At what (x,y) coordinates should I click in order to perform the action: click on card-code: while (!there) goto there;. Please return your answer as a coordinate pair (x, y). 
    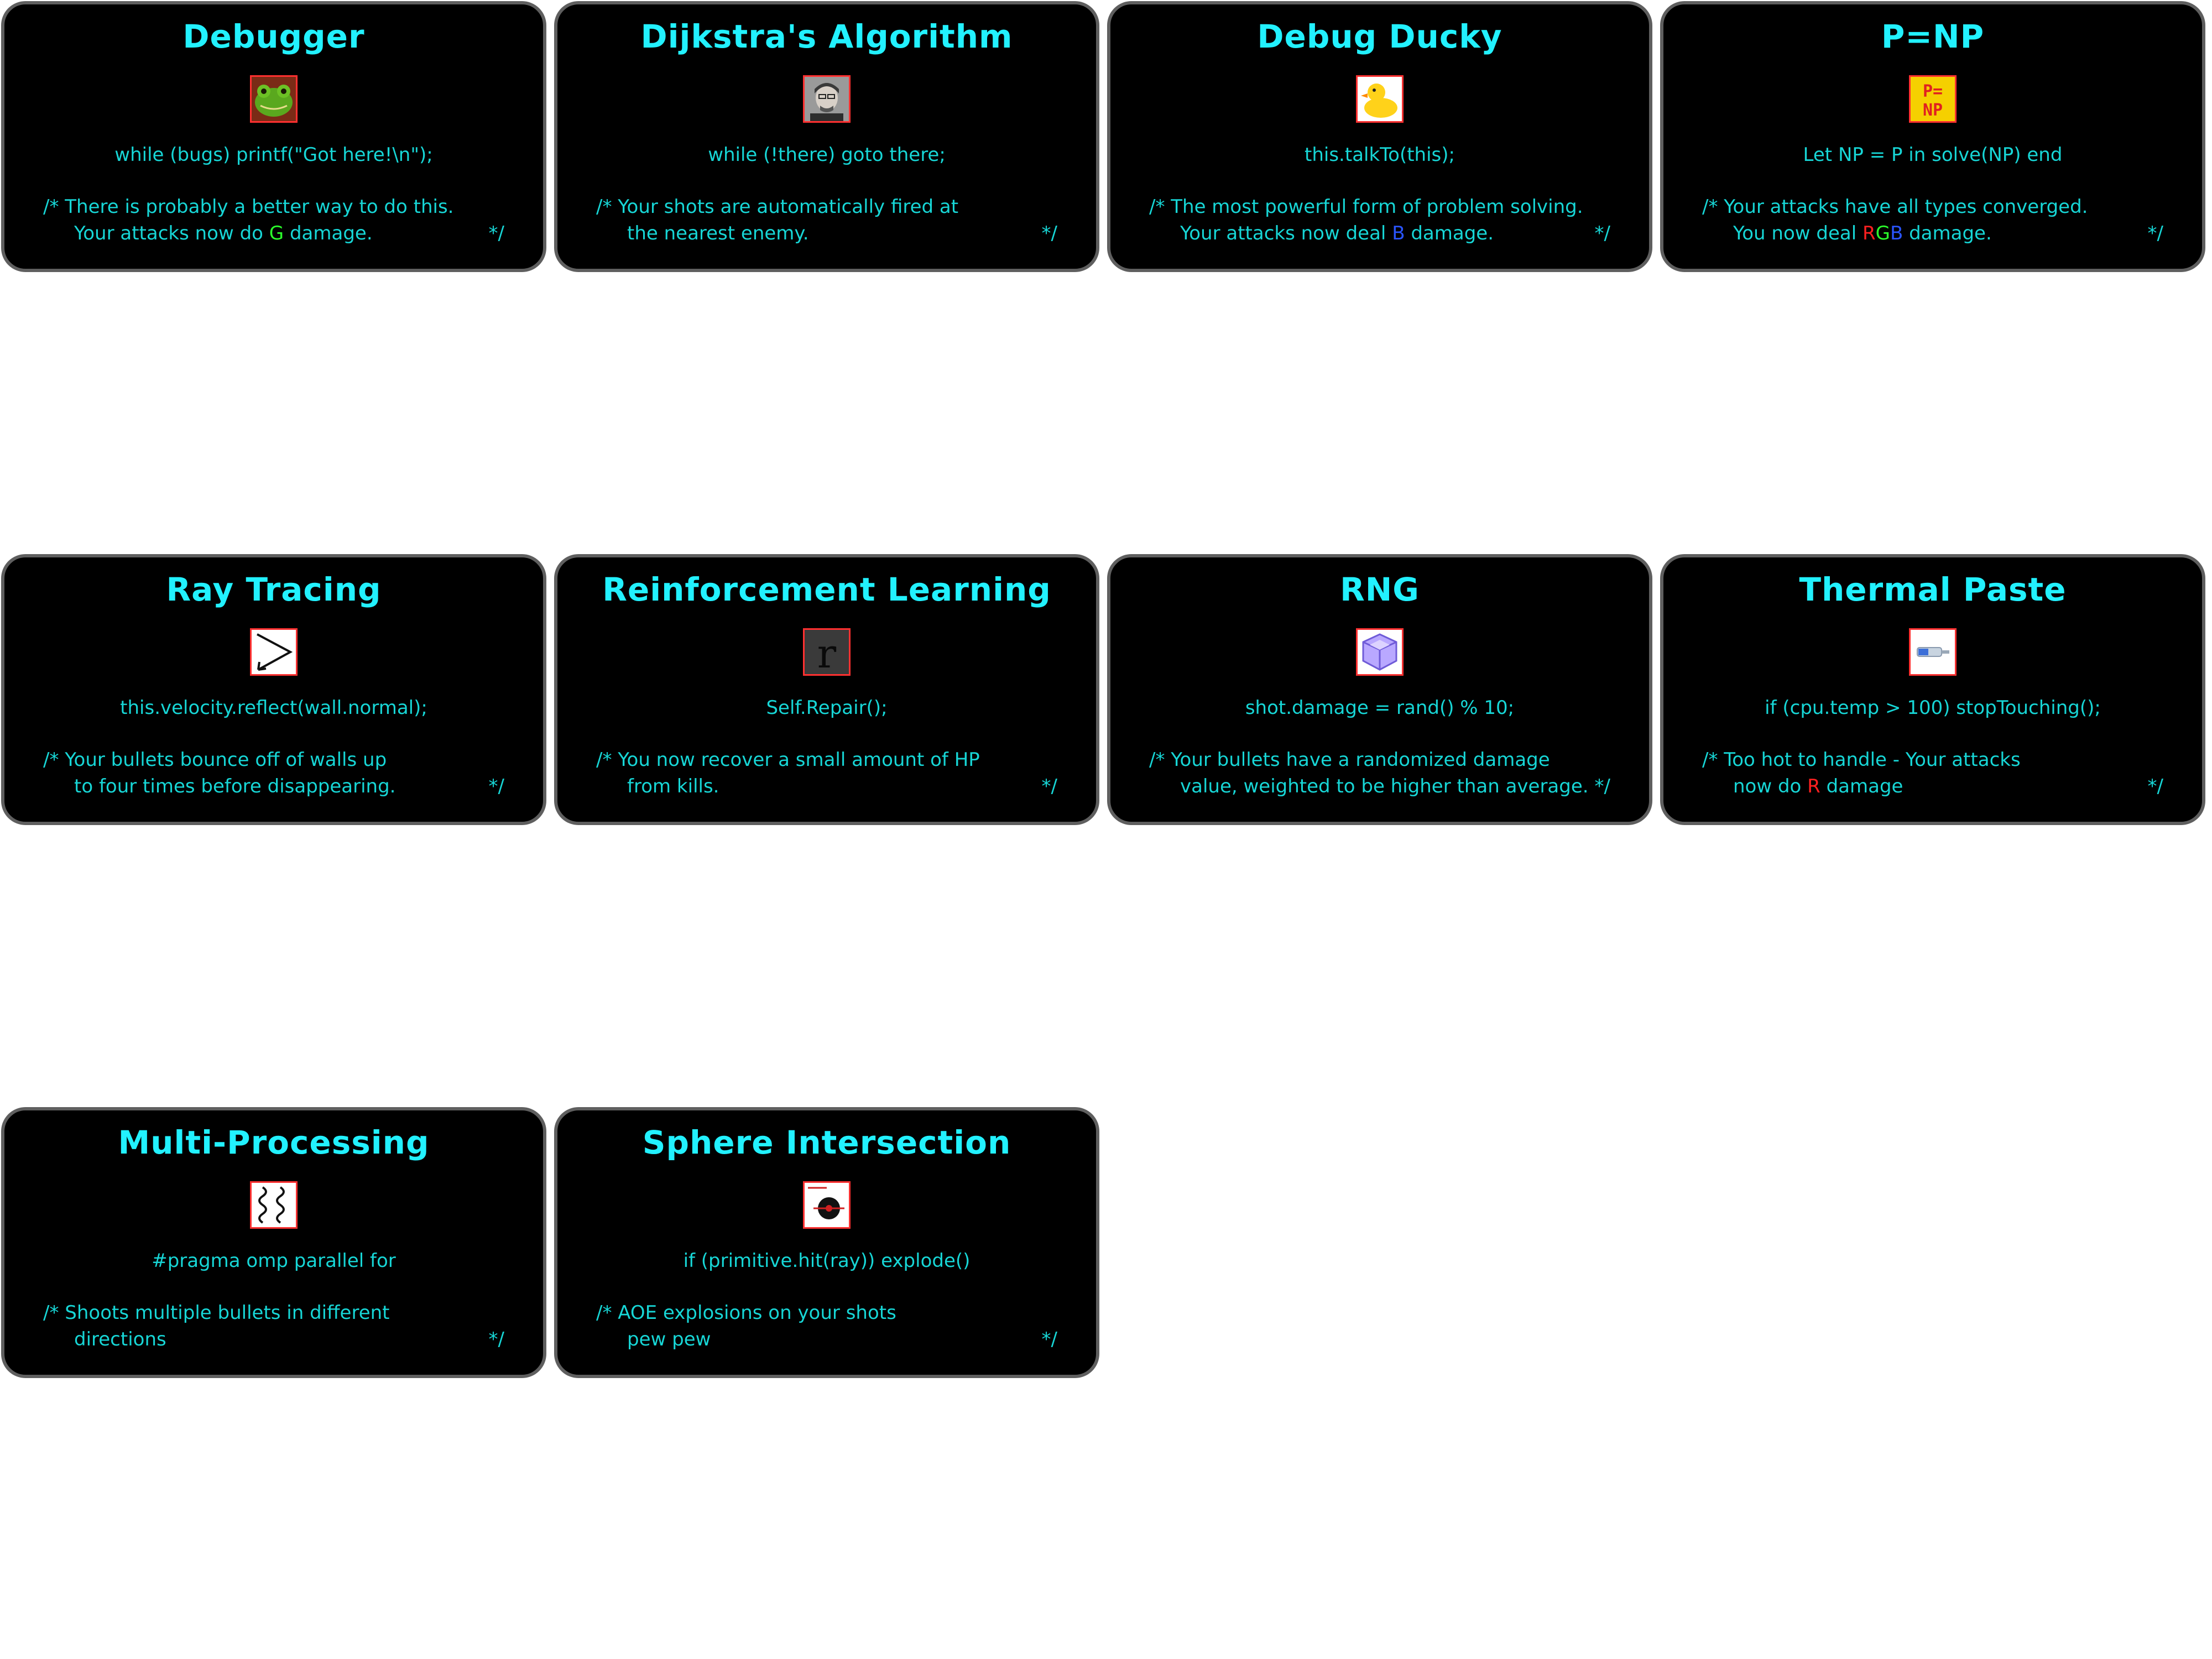
    Looking at the image, I should click on (827, 155).